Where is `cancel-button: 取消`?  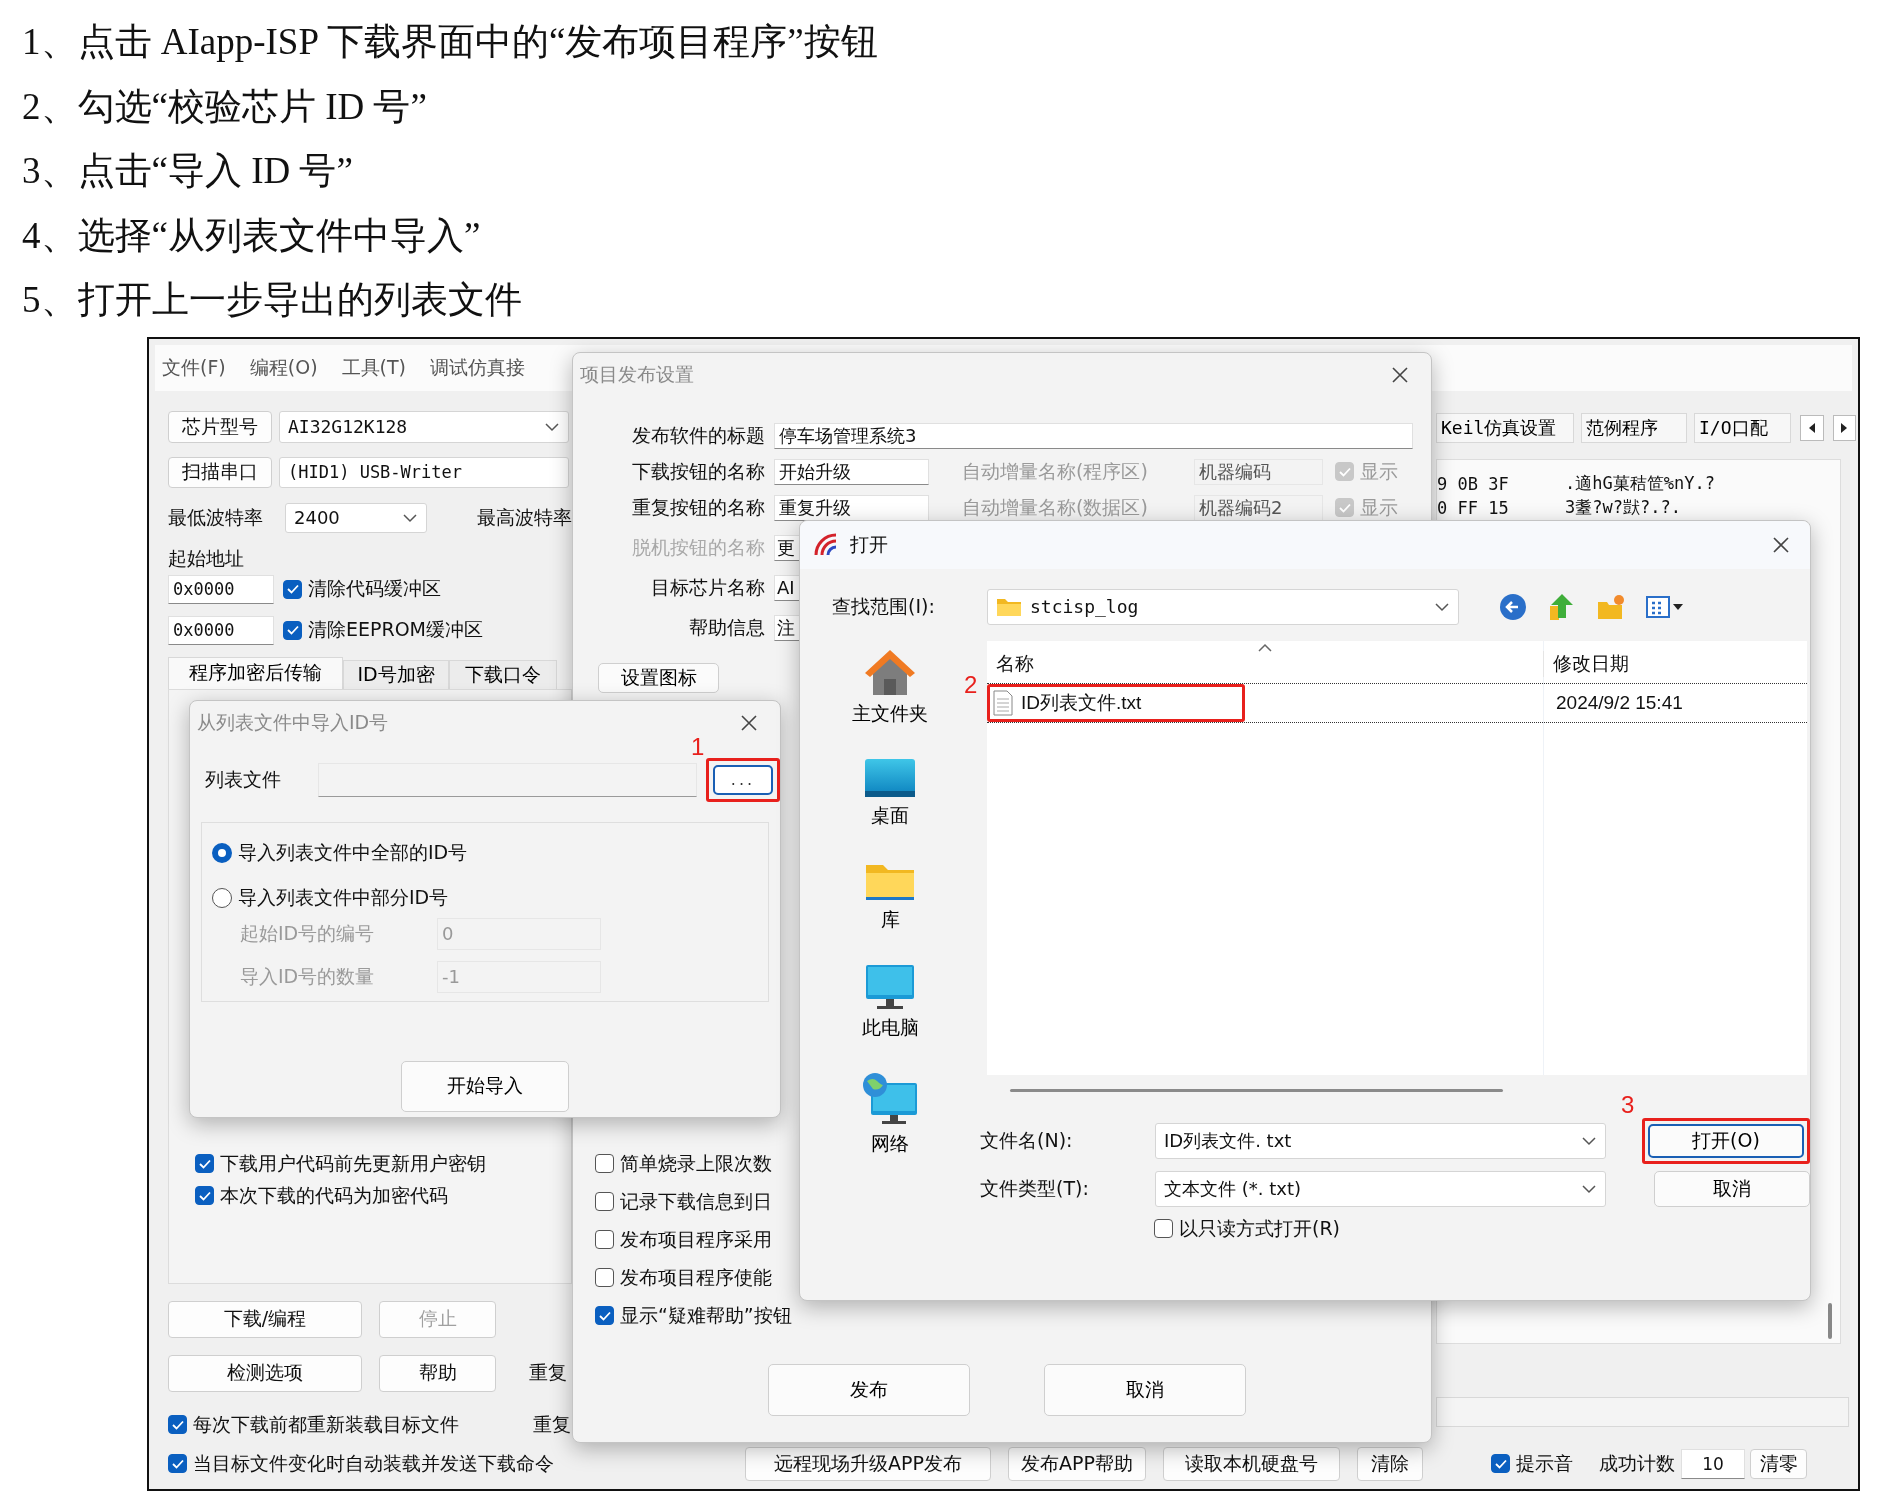 cancel-button: 取消 is located at coordinates (1732, 1188).